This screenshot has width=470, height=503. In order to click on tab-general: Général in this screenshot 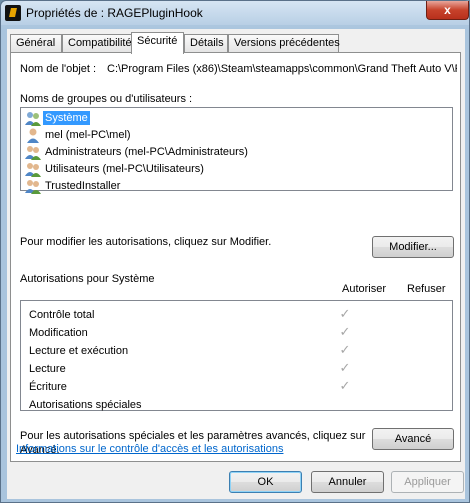, I will do `click(36, 43)`.